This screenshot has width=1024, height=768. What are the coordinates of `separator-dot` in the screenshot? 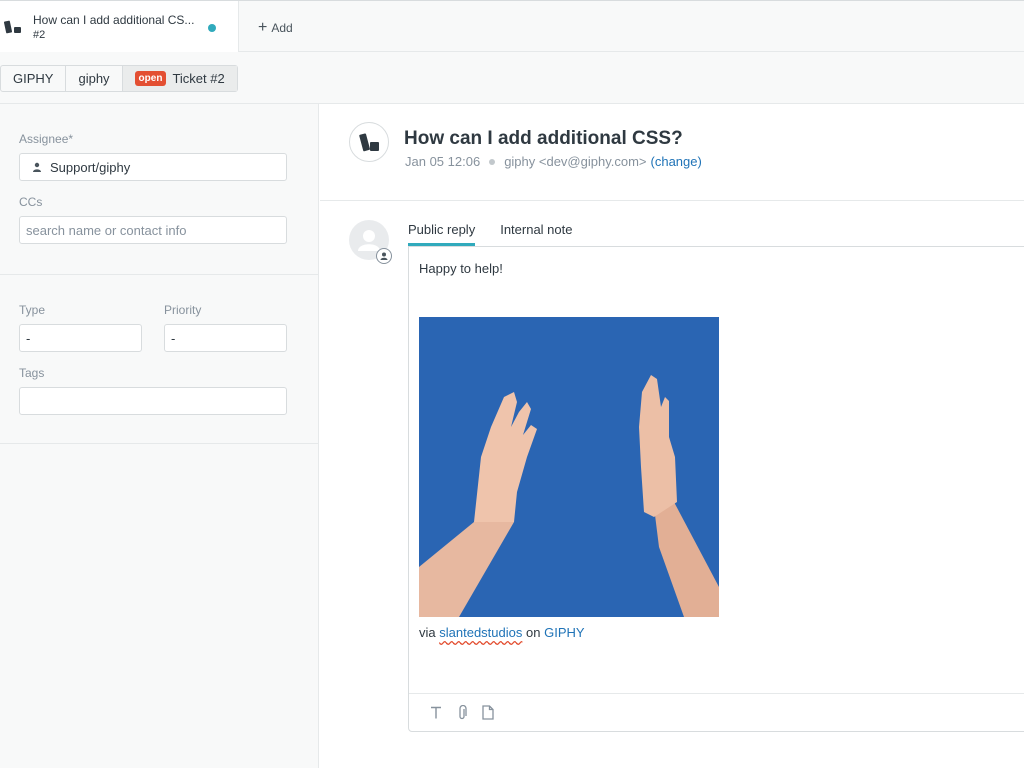 It's located at (492, 161).